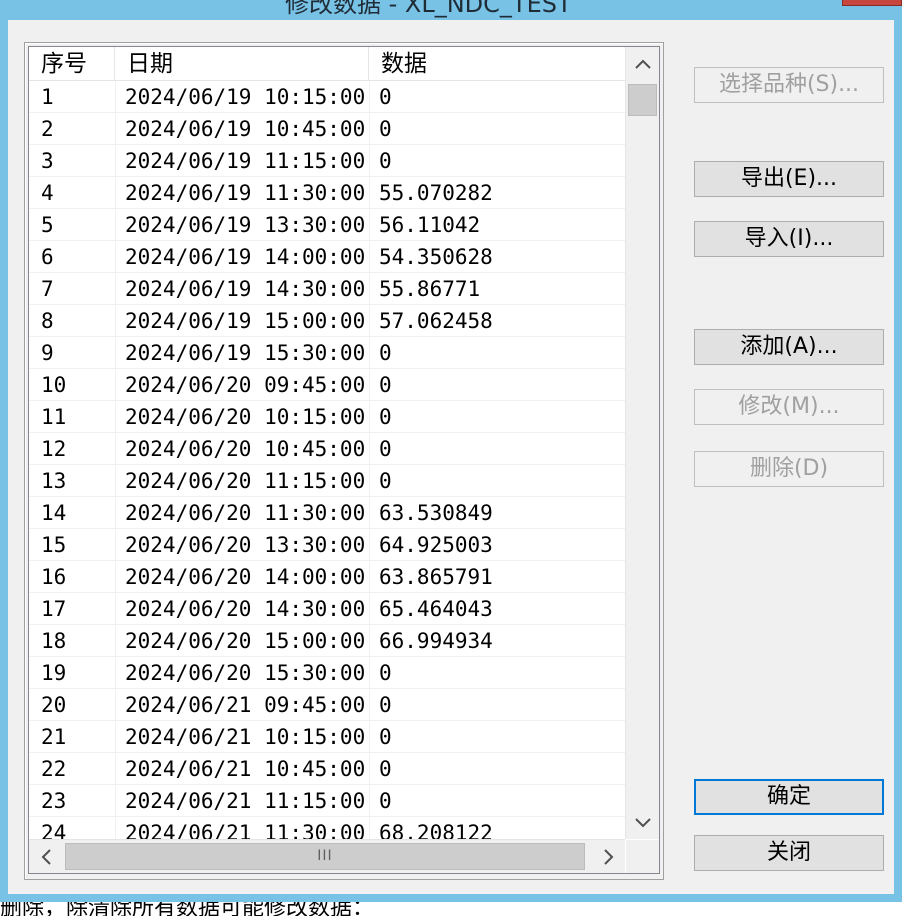 The height and width of the screenshot is (916, 902). I want to click on column-header-data: 数据, so click(497, 63).